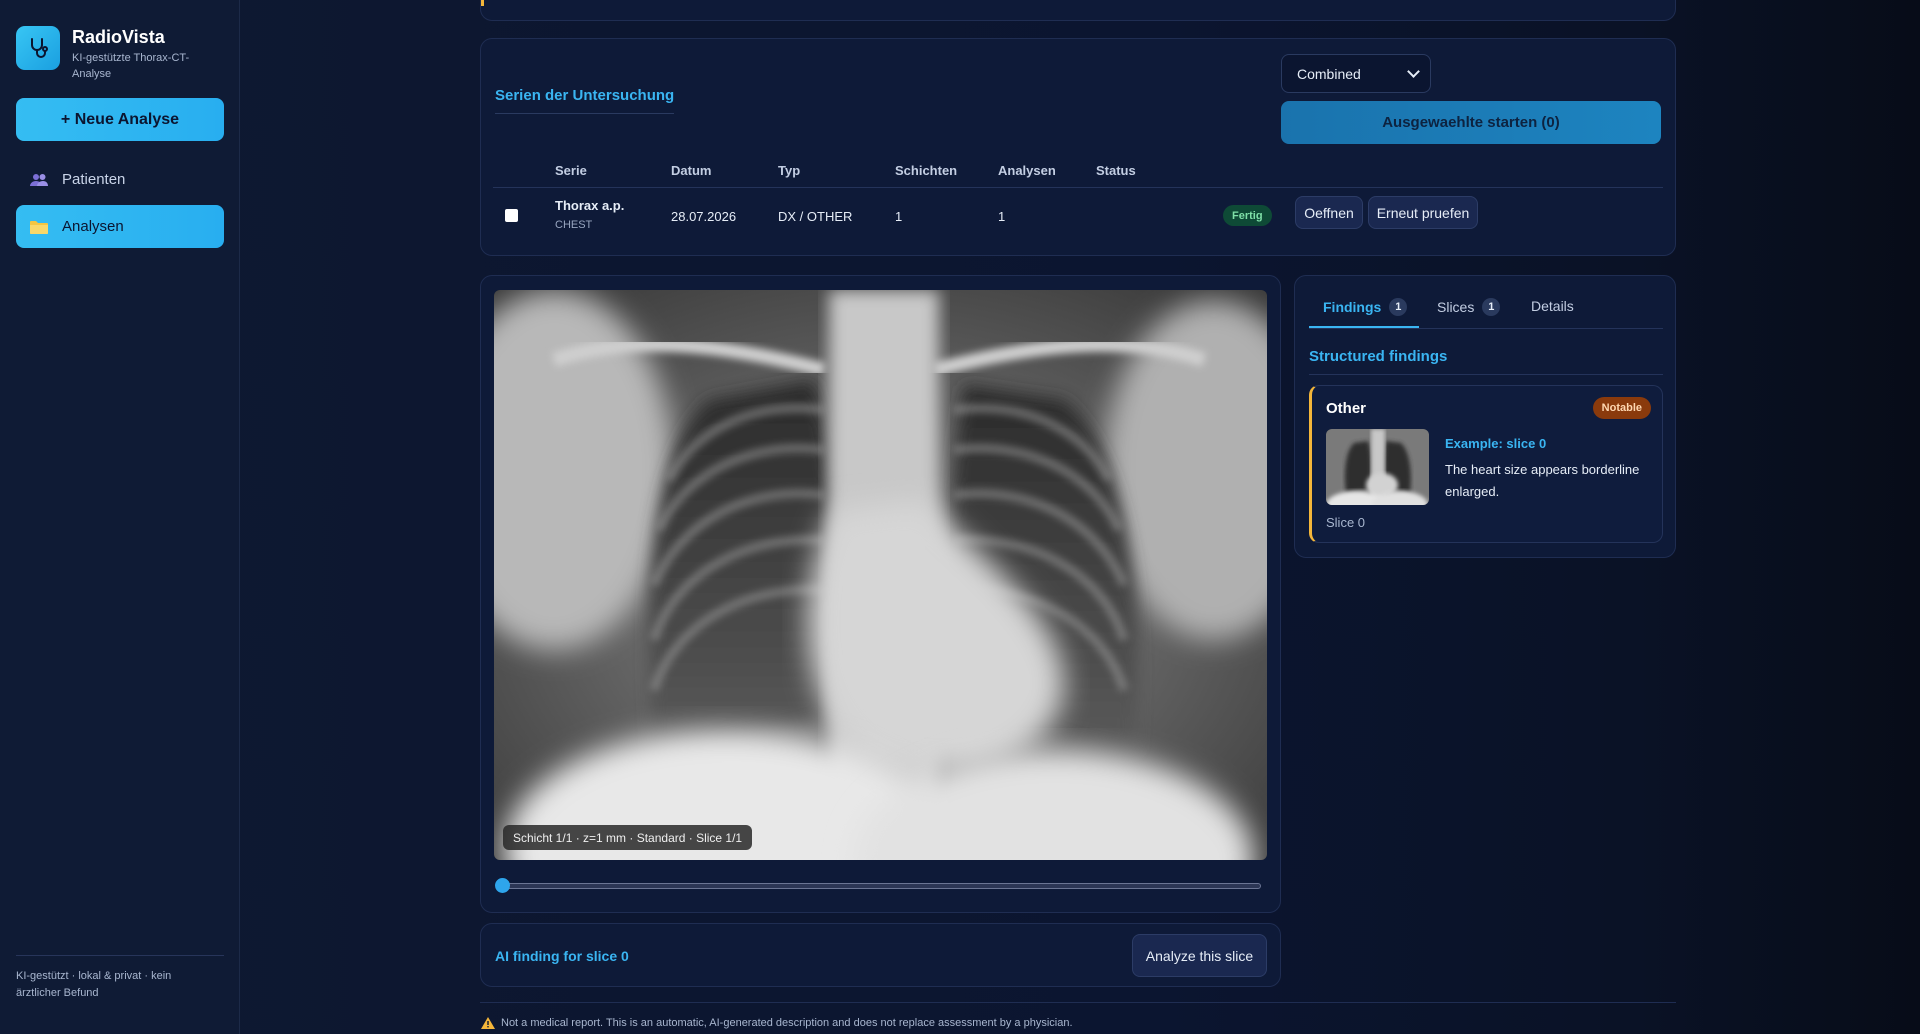 Image resolution: width=1920 pixels, height=1034 pixels. I want to click on row-select-checkbox, so click(511, 215).